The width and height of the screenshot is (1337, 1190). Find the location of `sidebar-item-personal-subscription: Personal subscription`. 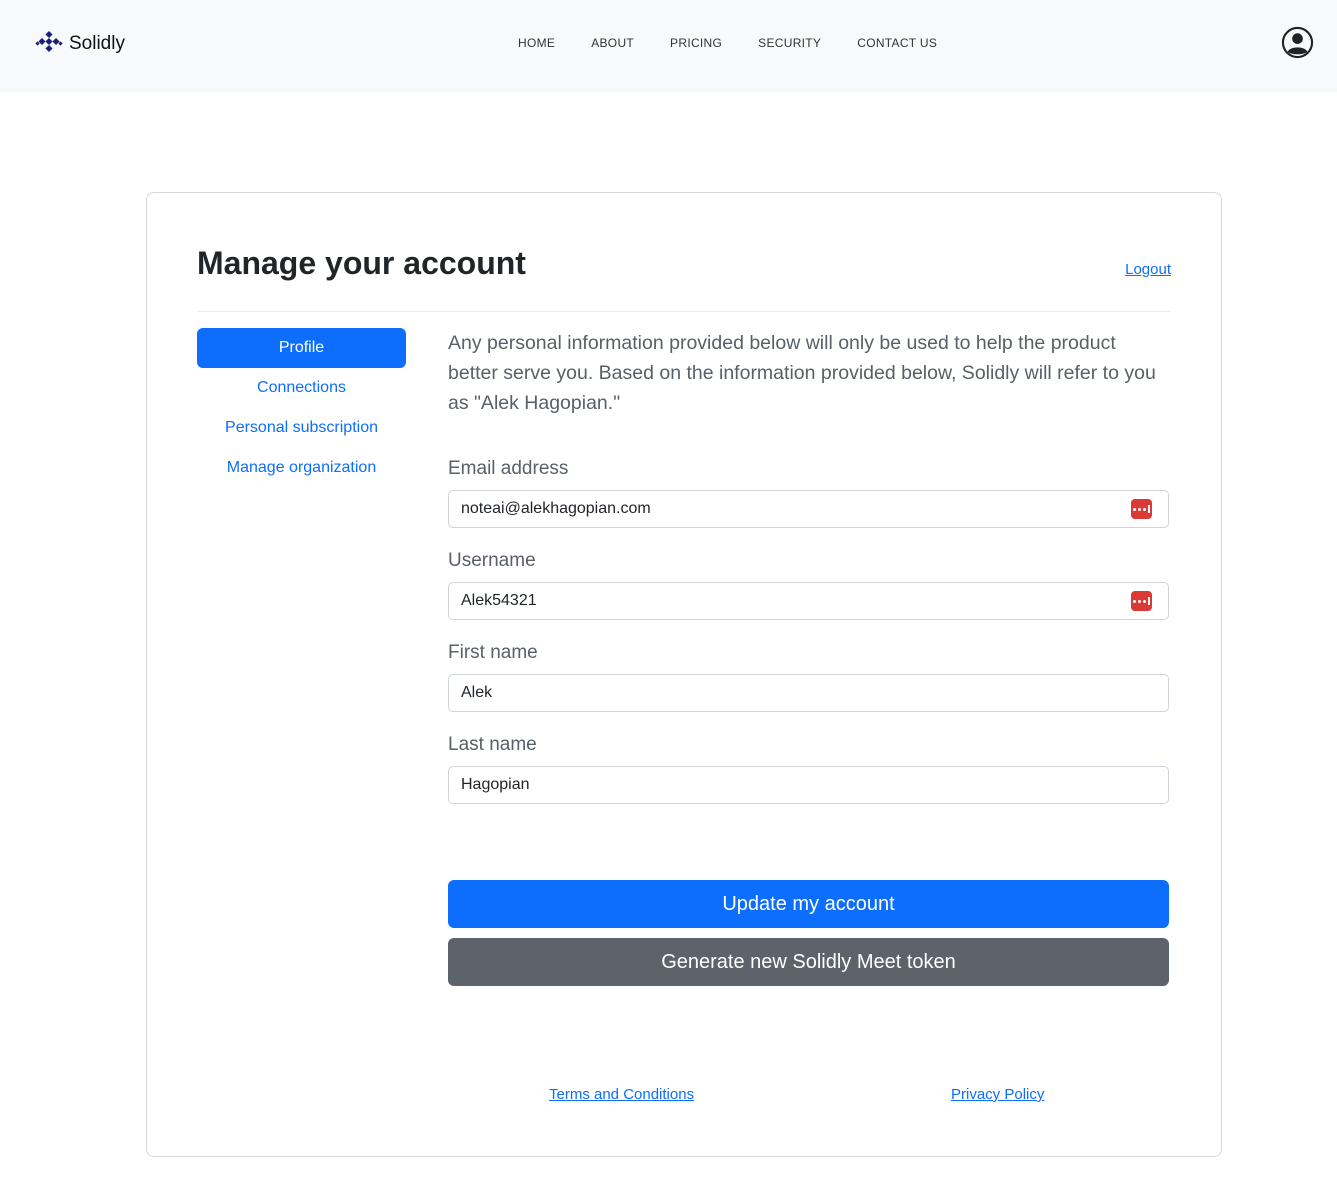

sidebar-item-personal-subscription: Personal subscription is located at coordinates (301, 428).